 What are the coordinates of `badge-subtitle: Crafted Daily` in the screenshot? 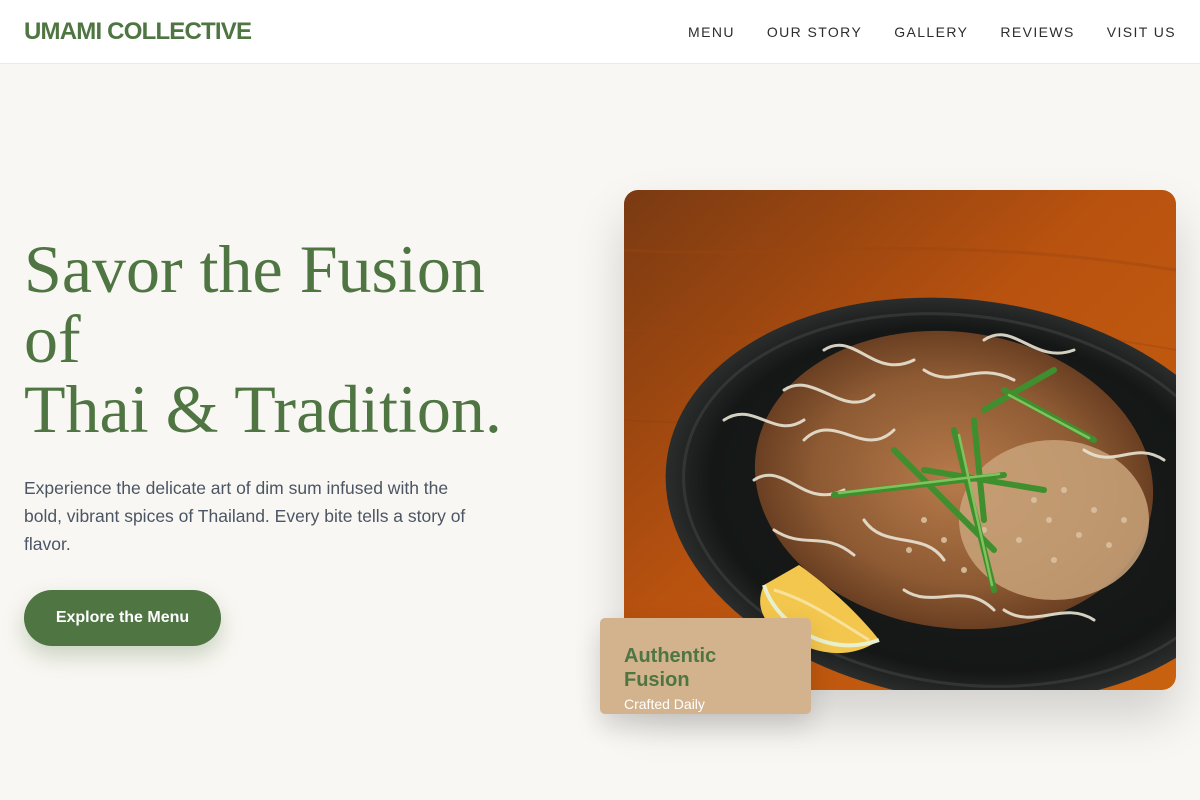 It's located at (664, 704).